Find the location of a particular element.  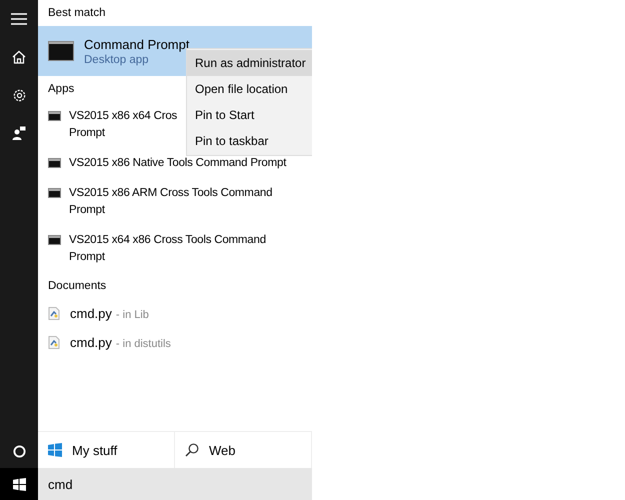

cortana-icon is located at coordinates (19, 451).